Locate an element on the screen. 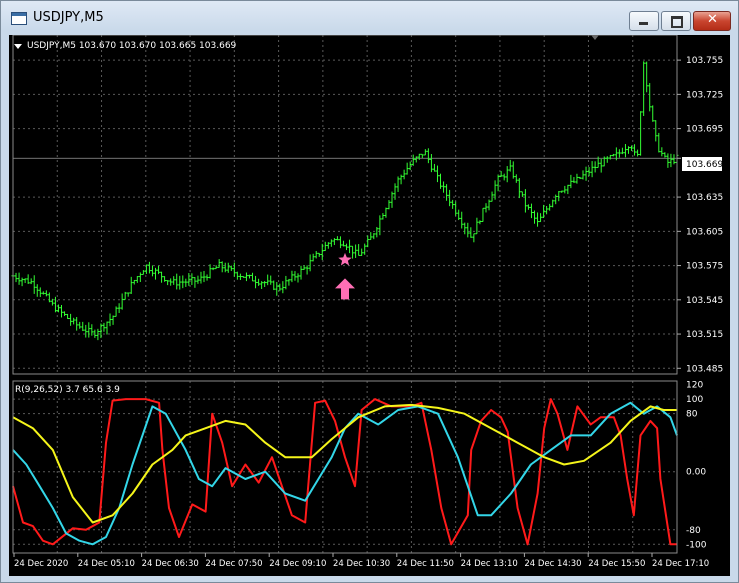 The image size is (739, 583). indicator-header: R(9,26,52) 3.7 65.6 3.9 is located at coordinates (67, 390).